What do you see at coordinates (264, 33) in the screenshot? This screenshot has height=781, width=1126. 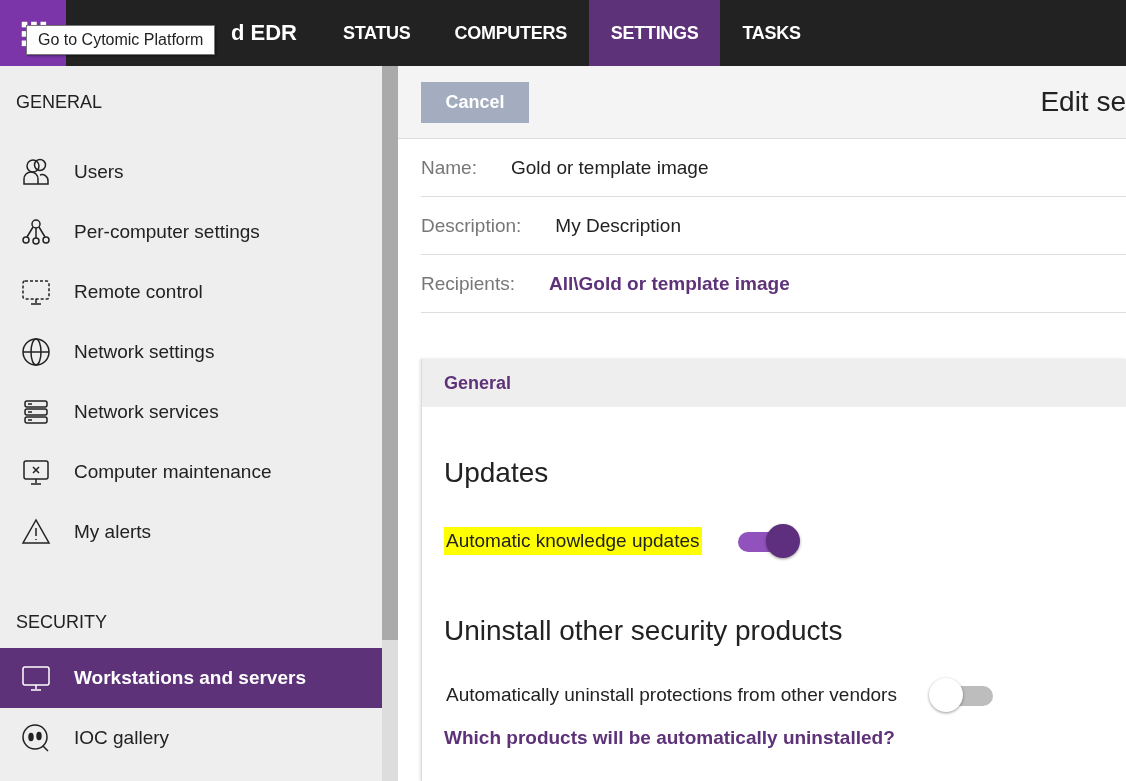 I see `product-name: d EDR` at bounding box center [264, 33].